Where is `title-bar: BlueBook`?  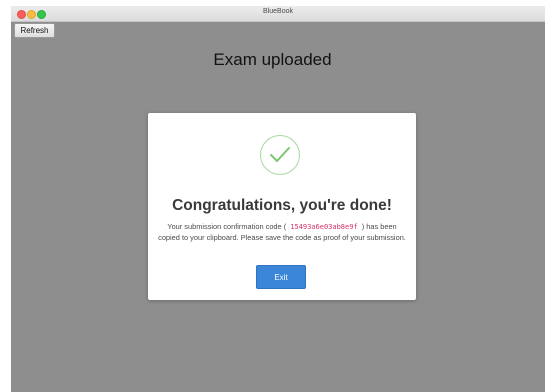 title-bar: BlueBook is located at coordinates (278, 14).